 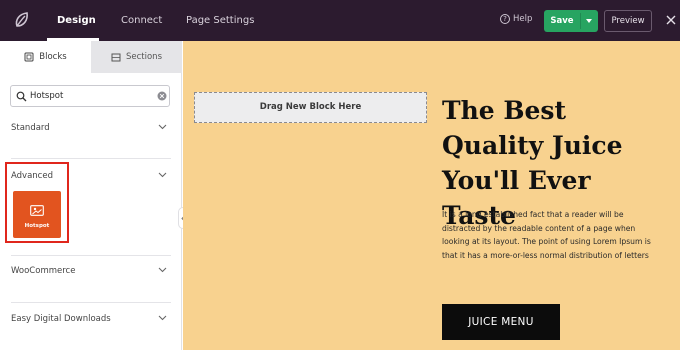 What do you see at coordinates (162, 96) in the screenshot?
I see `clear-search-icon` at bounding box center [162, 96].